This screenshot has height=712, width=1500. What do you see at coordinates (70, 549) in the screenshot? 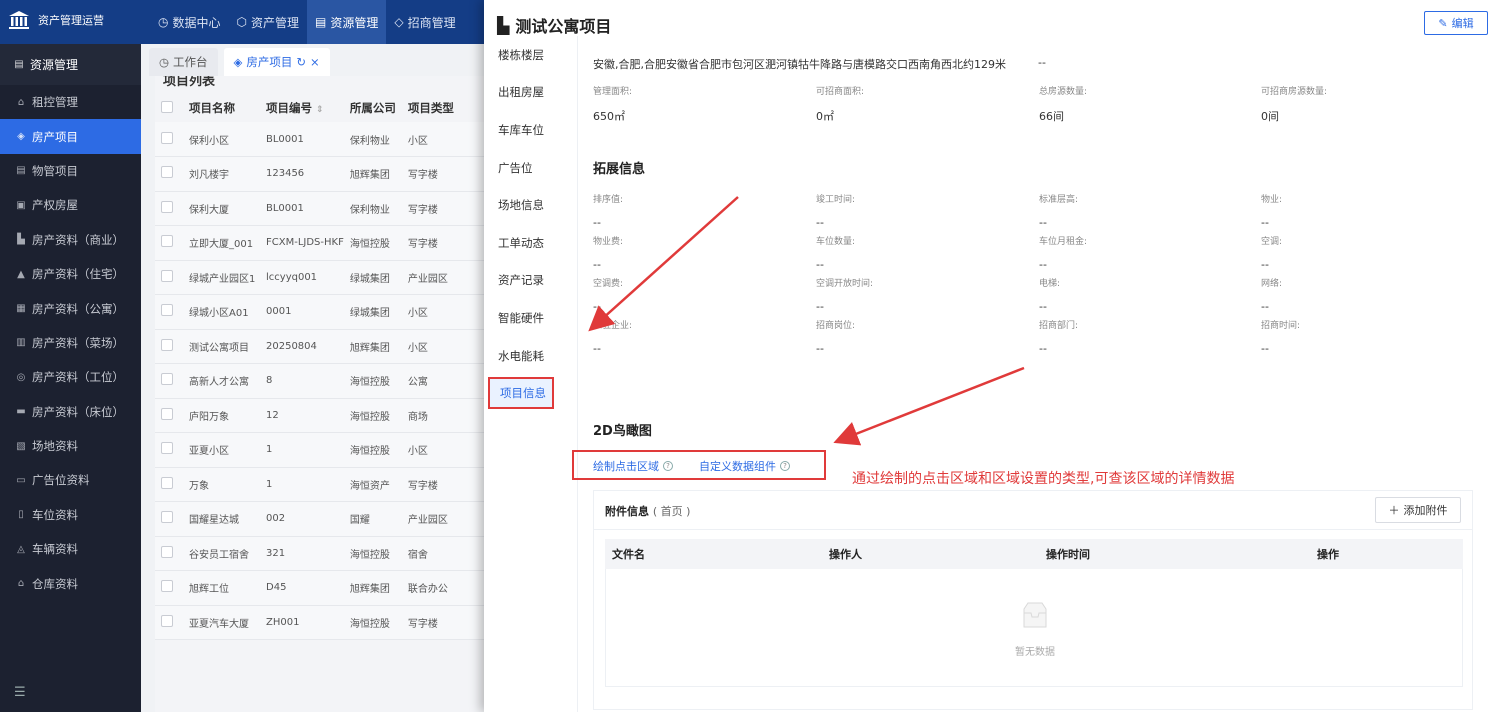
I see `sidebar-item: ◬ 车辆资料` at bounding box center [70, 549].